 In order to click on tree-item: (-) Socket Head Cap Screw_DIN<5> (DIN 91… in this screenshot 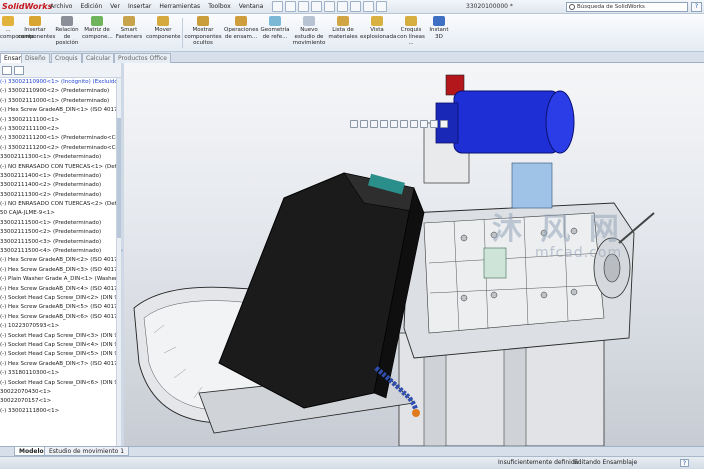, I will do `click(58, 354)`.